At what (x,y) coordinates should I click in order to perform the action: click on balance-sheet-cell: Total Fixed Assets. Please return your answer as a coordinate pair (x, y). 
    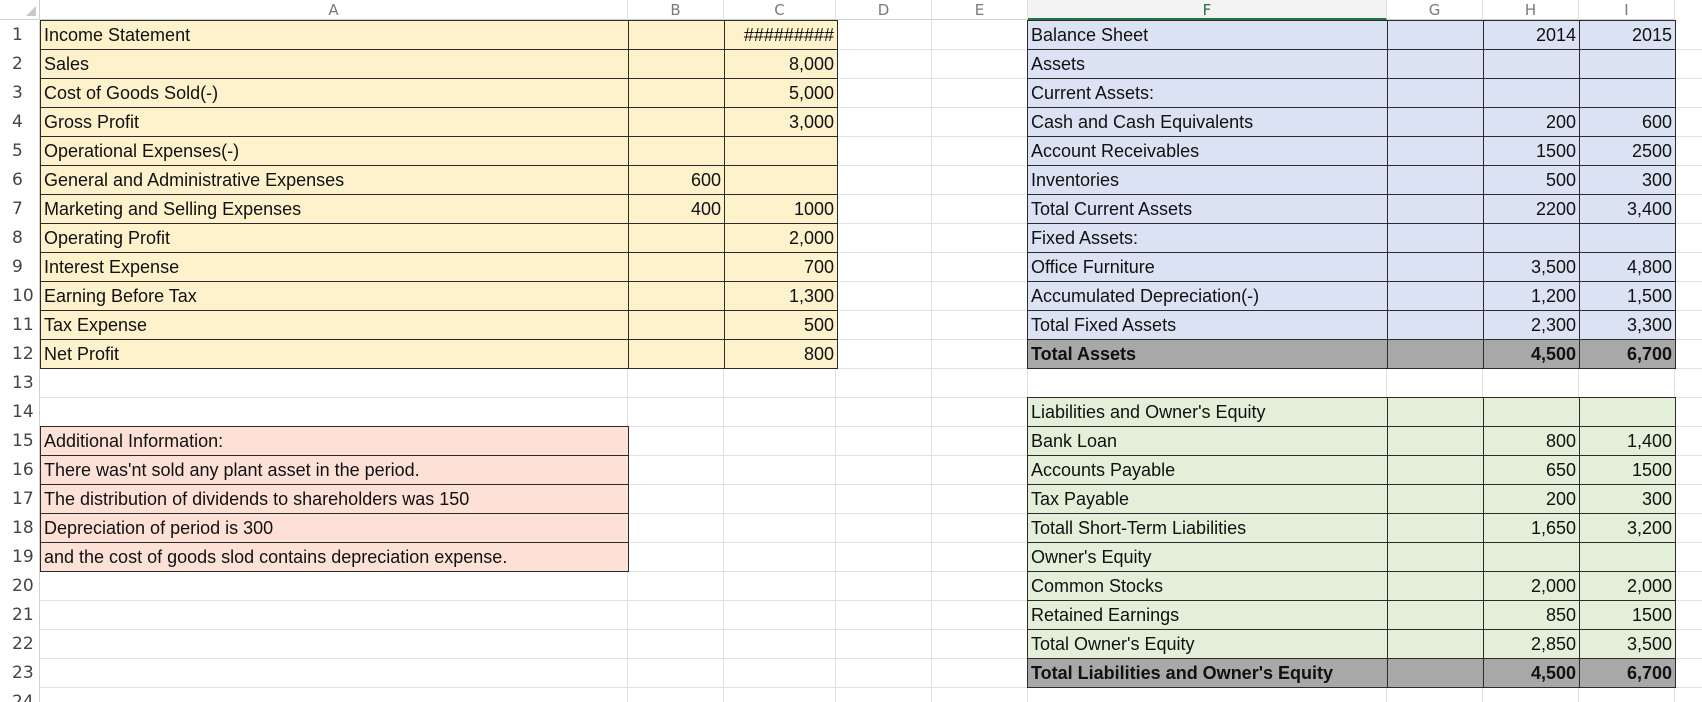
    Looking at the image, I should click on (1207, 325).